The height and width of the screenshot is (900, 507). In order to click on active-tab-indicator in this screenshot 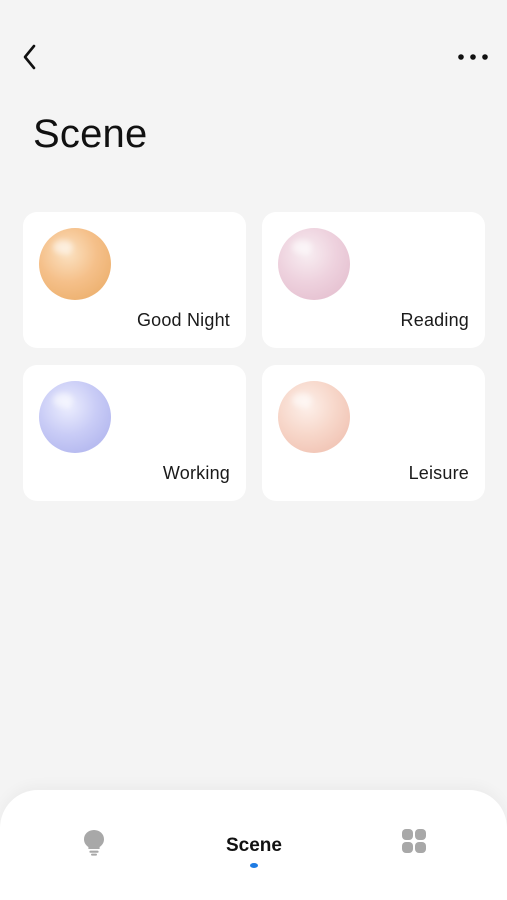, I will do `click(254, 865)`.